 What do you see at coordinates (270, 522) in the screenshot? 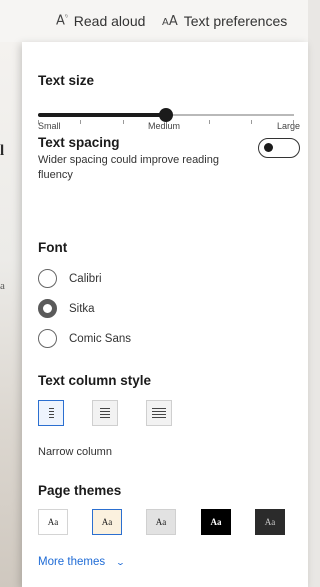
I see `theme-dark-button: Aa` at bounding box center [270, 522].